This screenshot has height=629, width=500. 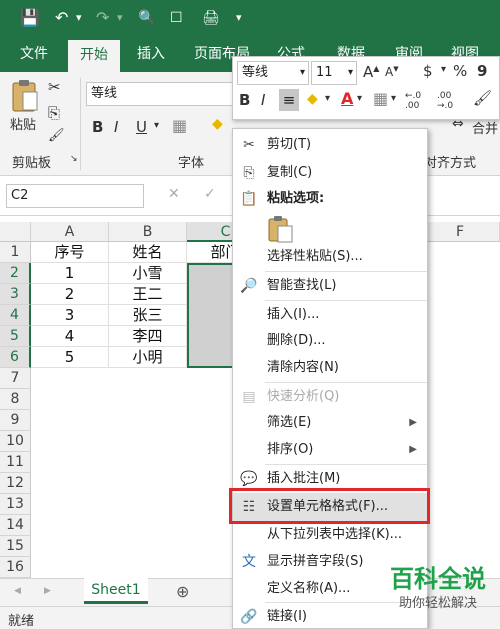 I want to click on menu-item-clear-contents: 清除内容(N), so click(x=330, y=368).